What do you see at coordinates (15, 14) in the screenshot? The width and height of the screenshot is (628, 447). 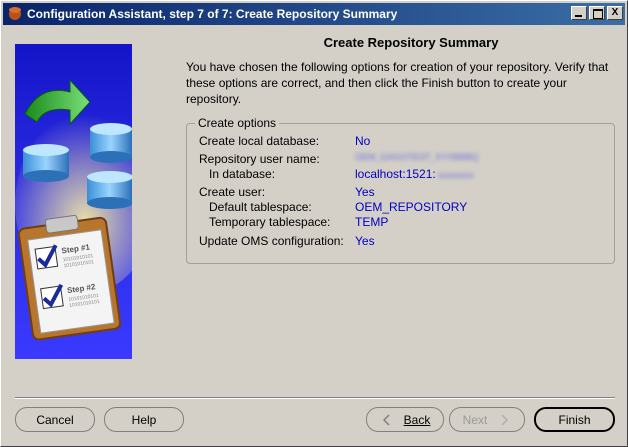 I see `config-assistant-icon` at bounding box center [15, 14].